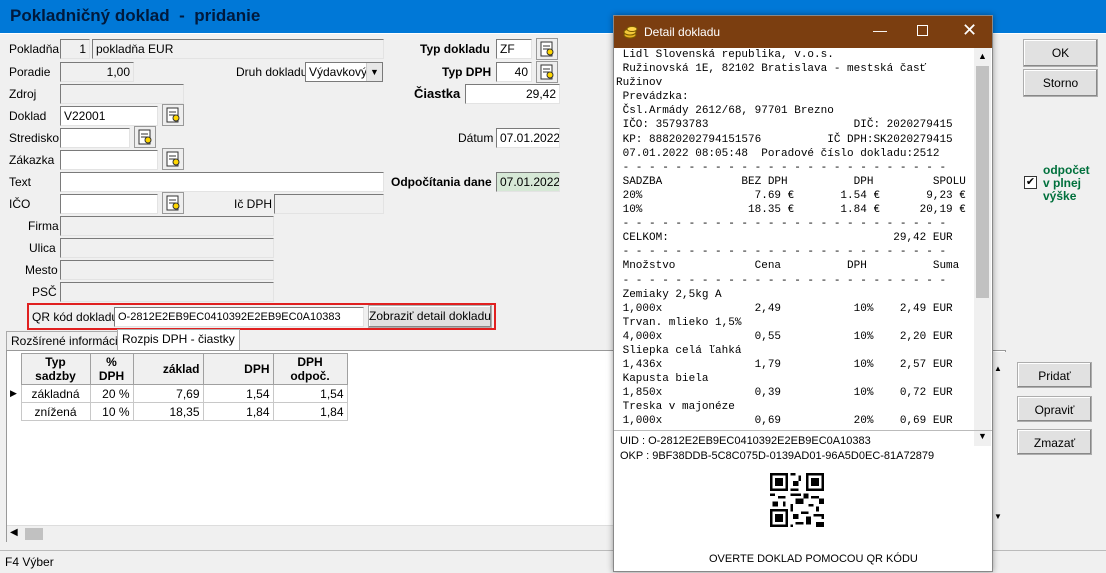  I want to click on minimize-icon: —, so click(880, 30).